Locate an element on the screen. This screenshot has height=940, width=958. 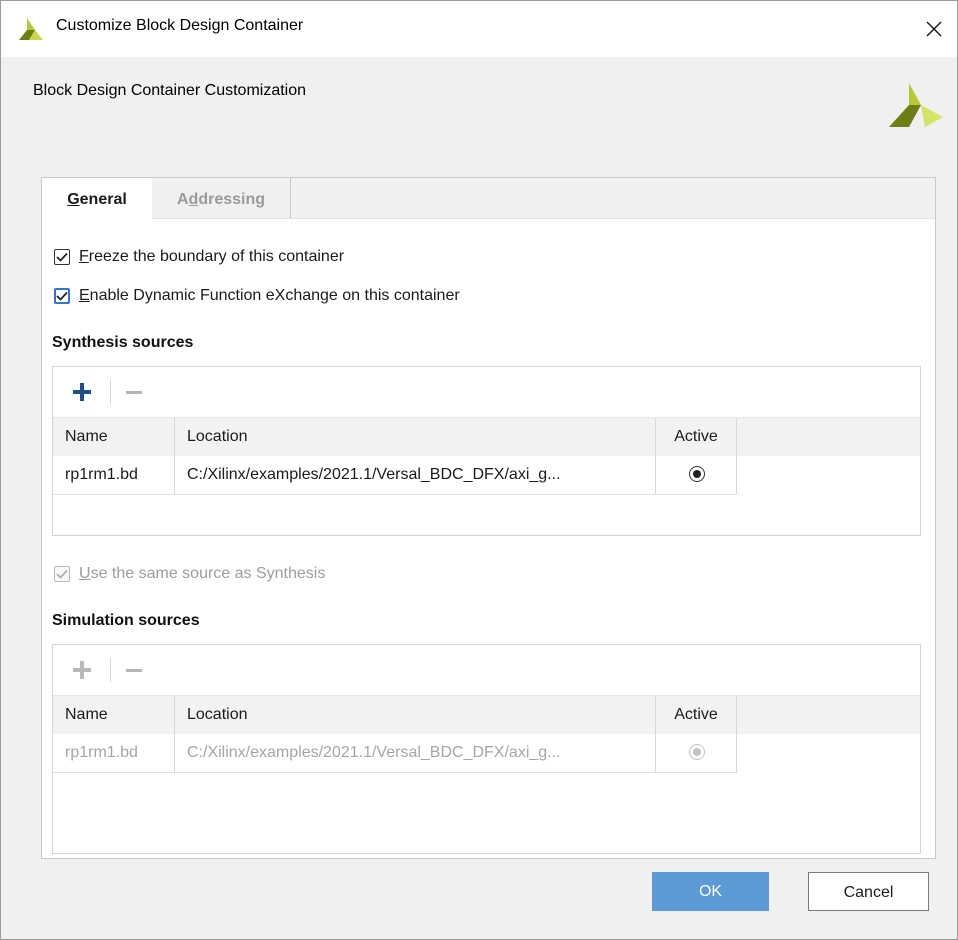
xilinx-logo-icon is located at coordinates (31, 29).